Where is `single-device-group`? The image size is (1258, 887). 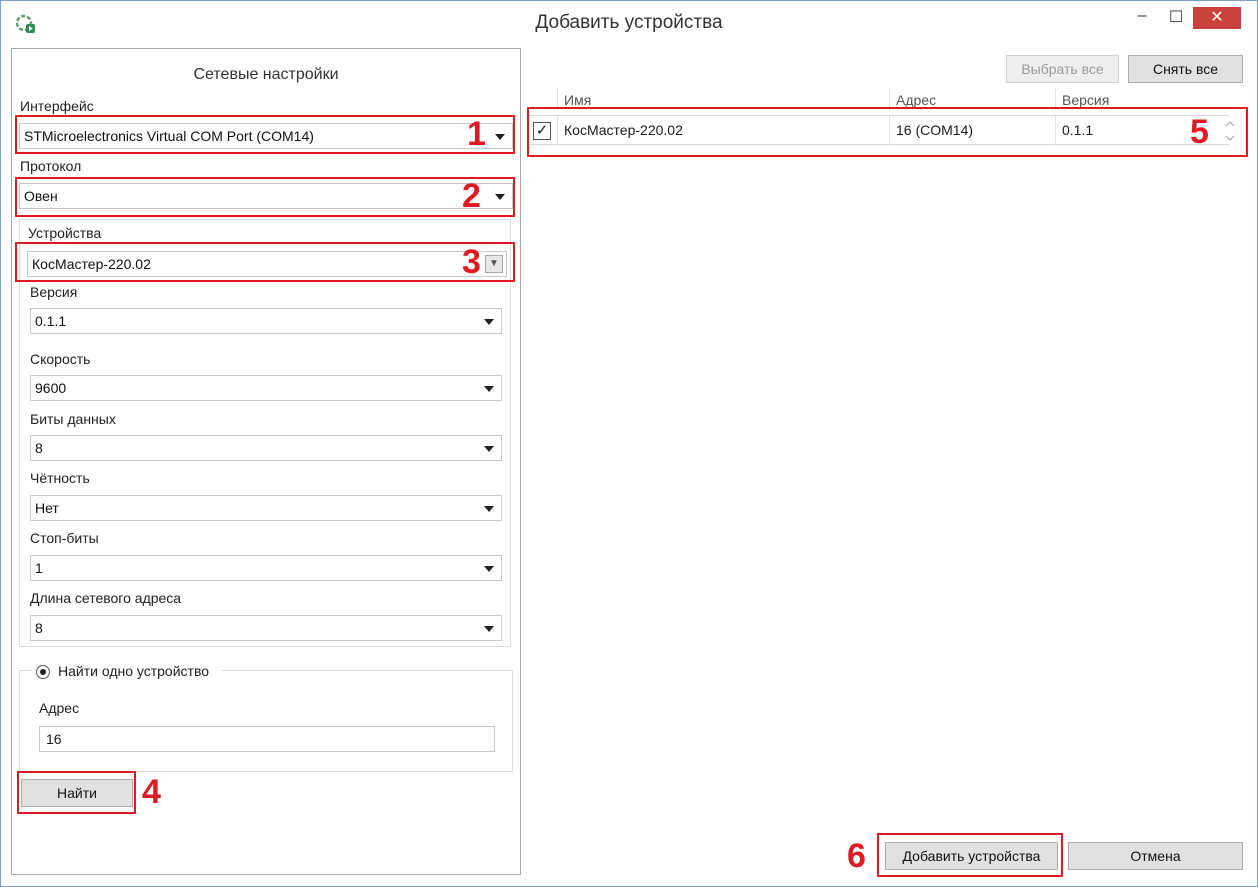 single-device-group is located at coordinates (266, 721).